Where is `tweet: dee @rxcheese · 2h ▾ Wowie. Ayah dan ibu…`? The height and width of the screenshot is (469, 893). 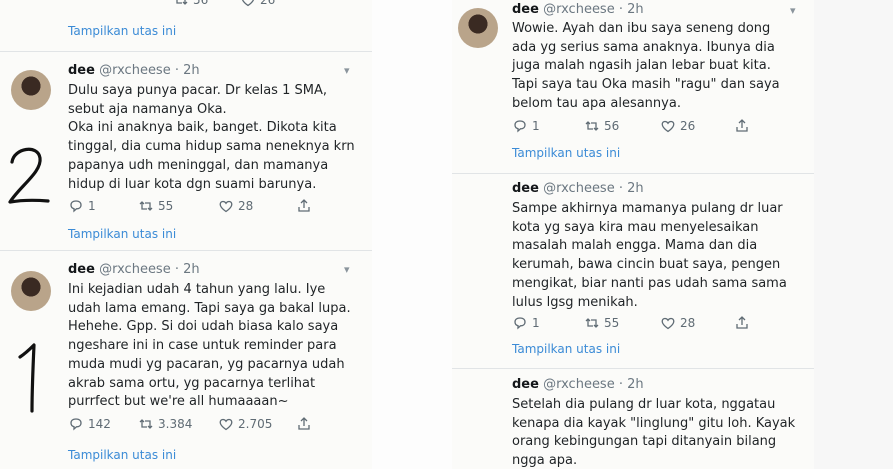 tweet: dee @rxcheese · 2h ▾ Wowie. Ayah dan ibu… is located at coordinates (633, 86).